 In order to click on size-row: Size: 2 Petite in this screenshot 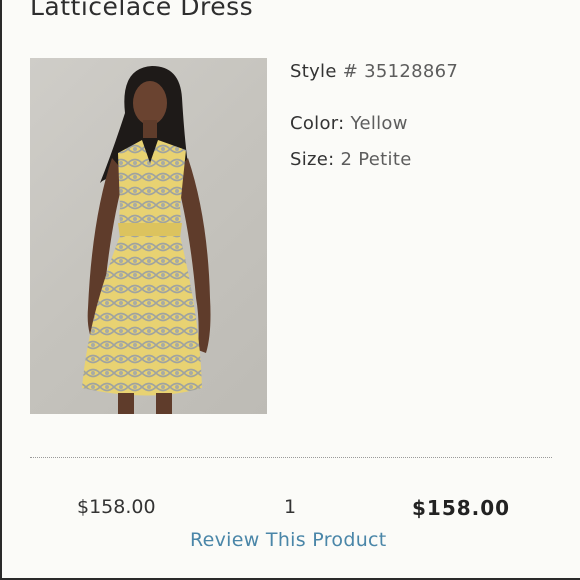, I will do `click(351, 159)`.